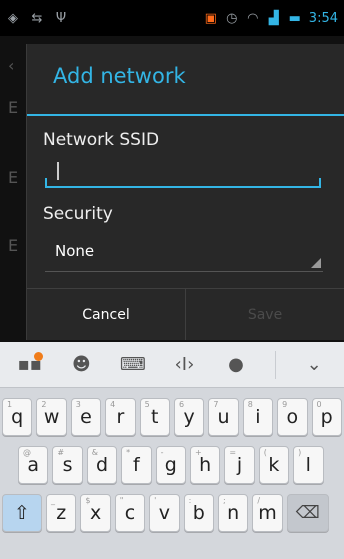  I want to click on key-b: :b, so click(198, 513).